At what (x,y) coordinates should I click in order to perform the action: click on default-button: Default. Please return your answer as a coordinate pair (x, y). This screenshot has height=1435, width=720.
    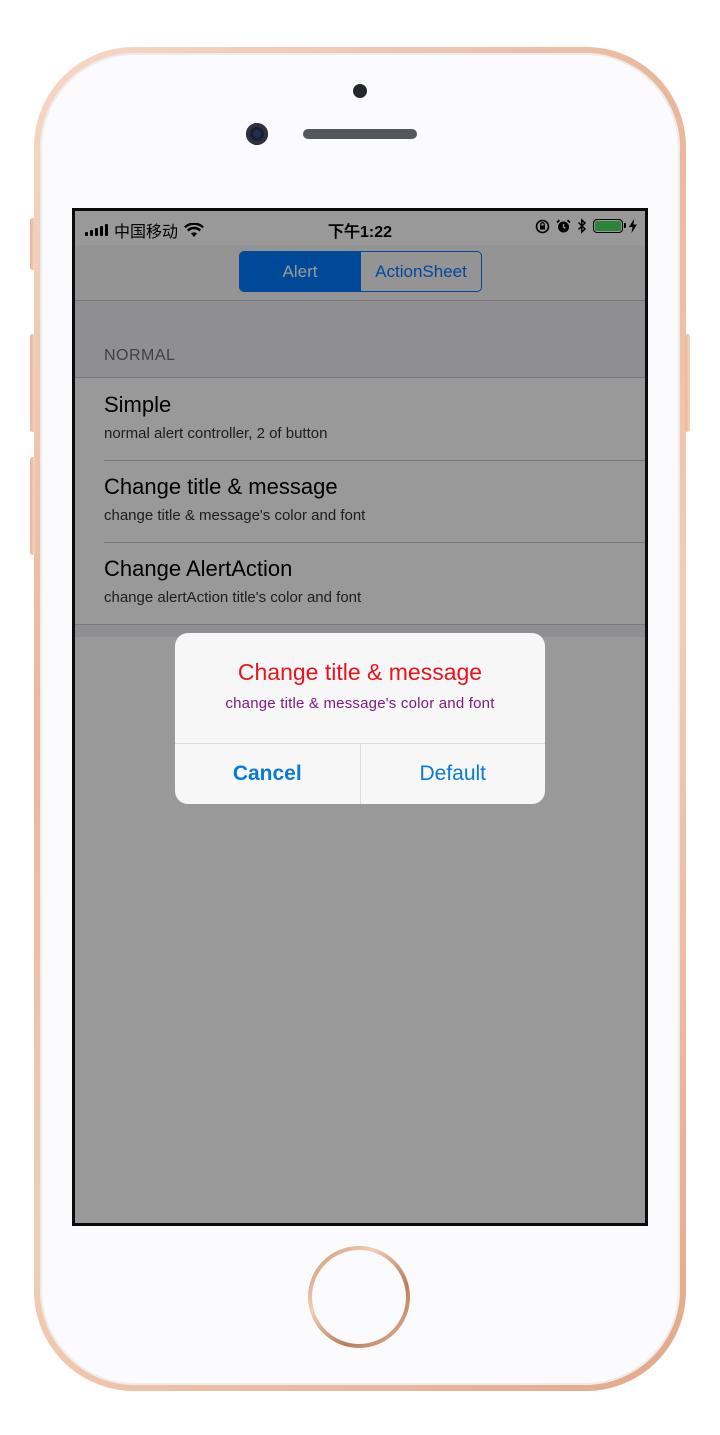
    Looking at the image, I should click on (452, 774).